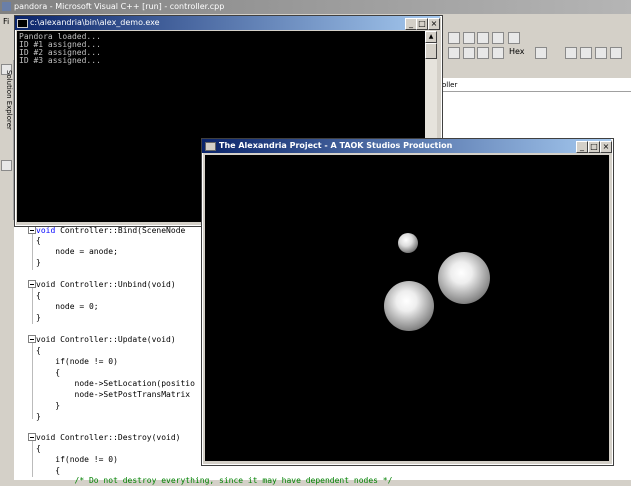 The height and width of the screenshot is (486, 631). What do you see at coordinates (113, 394) in the screenshot?
I see `code-line: node->SetPostTransMatrix` at bounding box center [113, 394].